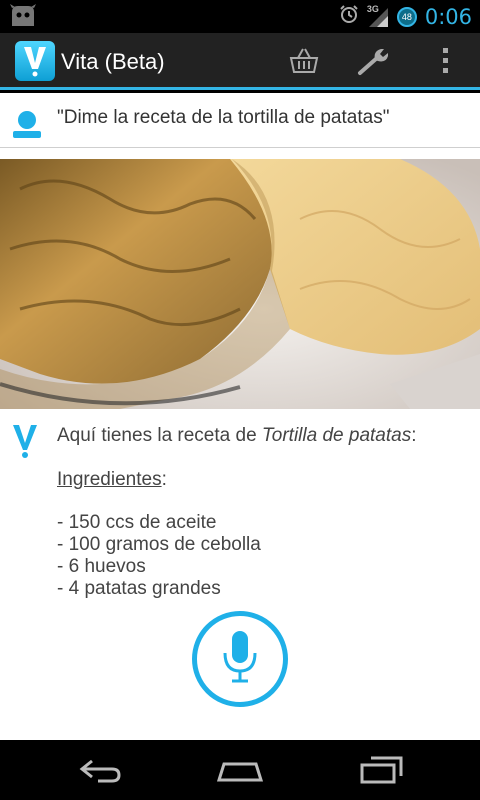 The width and height of the screenshot is (480, 800). I want to click on network-type: 3G, so click(372, 8).